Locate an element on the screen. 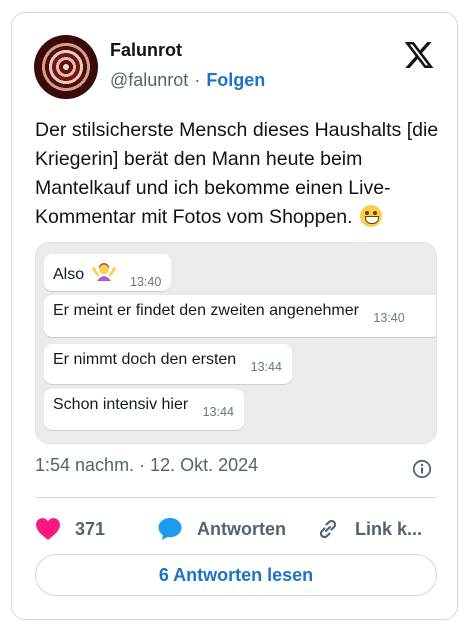 The width and height of the screenshot is (469, 633). person-shrugging-icon is located at coordinates (103, 272).